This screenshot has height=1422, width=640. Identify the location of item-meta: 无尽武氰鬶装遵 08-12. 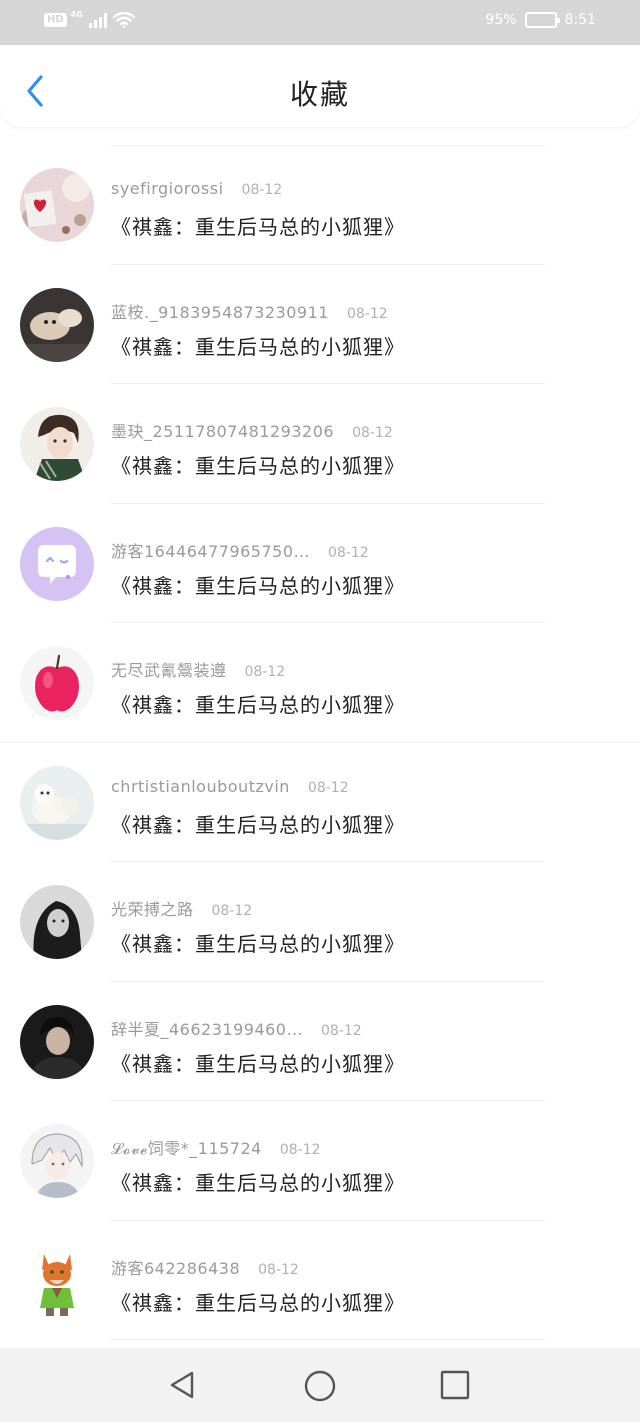
(198, 669).